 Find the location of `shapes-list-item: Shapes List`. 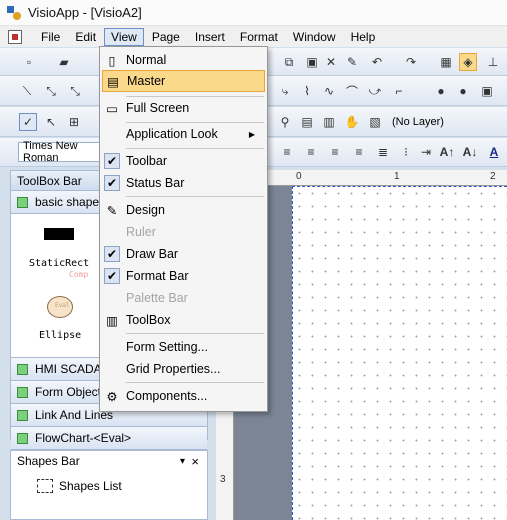

shapes-list-item: Shapes List is located at coordinates (79, 486).